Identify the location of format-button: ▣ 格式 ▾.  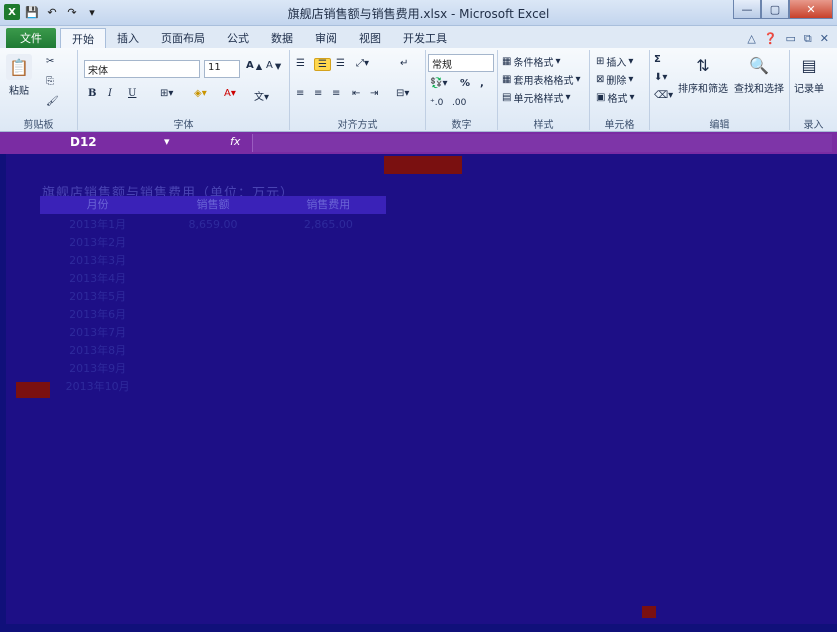
(615, 97).